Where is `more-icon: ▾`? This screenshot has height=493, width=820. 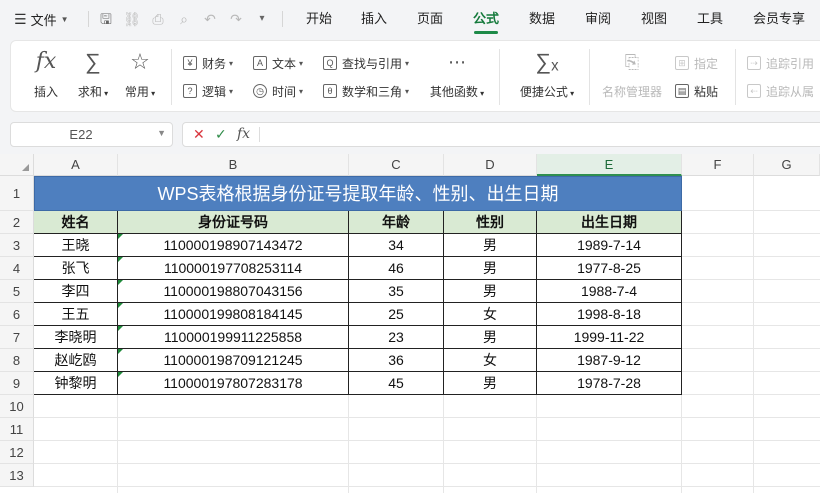
more-icon: ▾ is located at coordinates (262, 19).